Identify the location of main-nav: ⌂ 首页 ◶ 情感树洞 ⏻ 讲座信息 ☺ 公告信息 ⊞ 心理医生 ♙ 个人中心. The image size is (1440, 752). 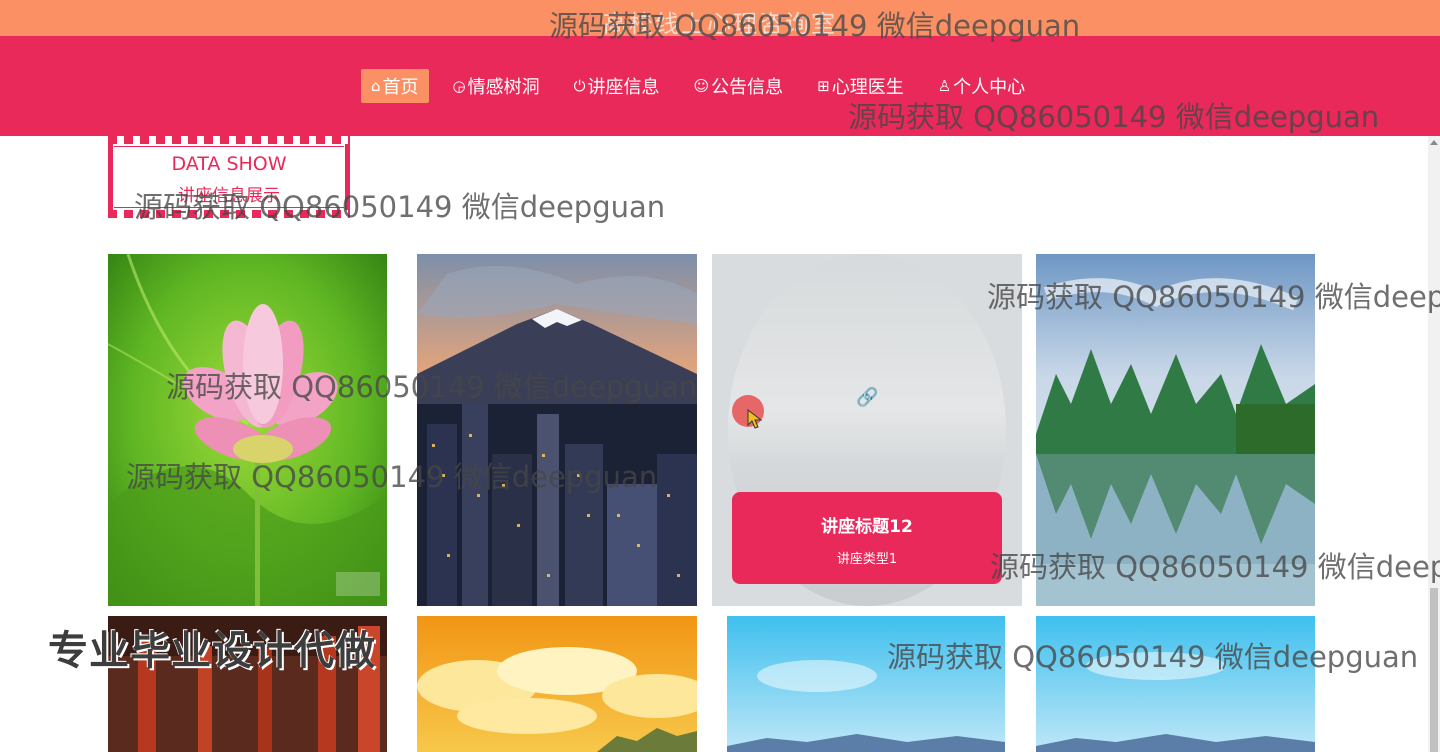
(705, 86).